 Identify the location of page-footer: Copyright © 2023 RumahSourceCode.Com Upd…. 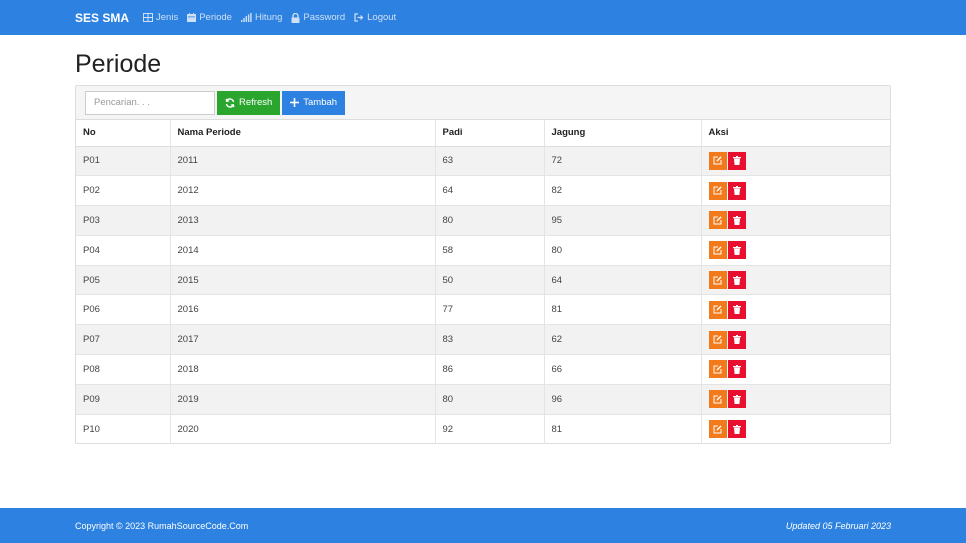
(483, 525).